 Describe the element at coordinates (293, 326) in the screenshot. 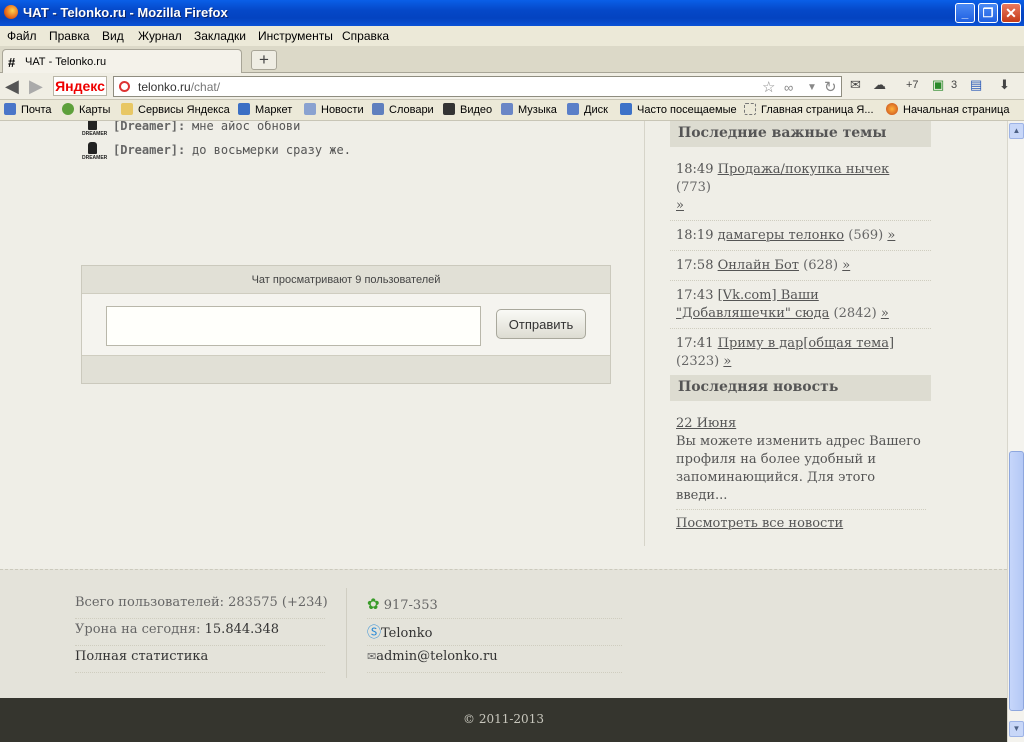

I see `chat-message-input` at that location.